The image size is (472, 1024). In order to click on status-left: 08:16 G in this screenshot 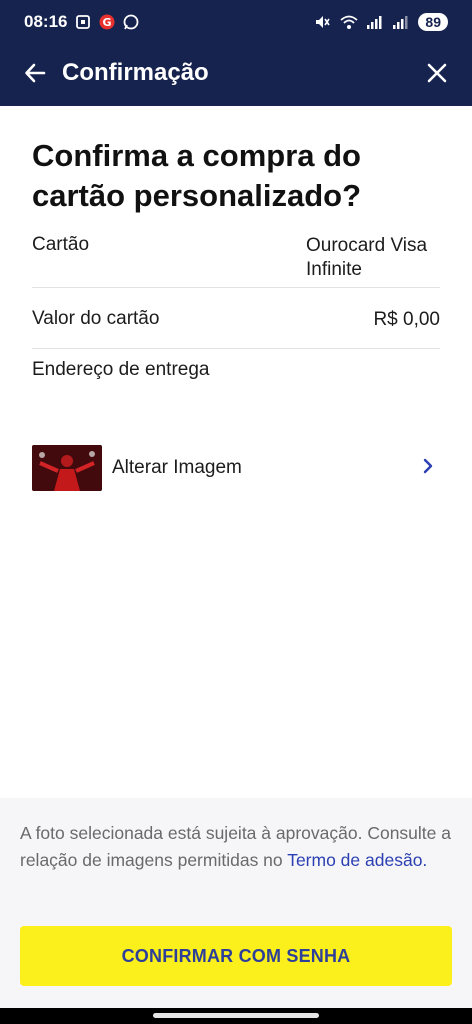, I will do `click(81, 22)`.